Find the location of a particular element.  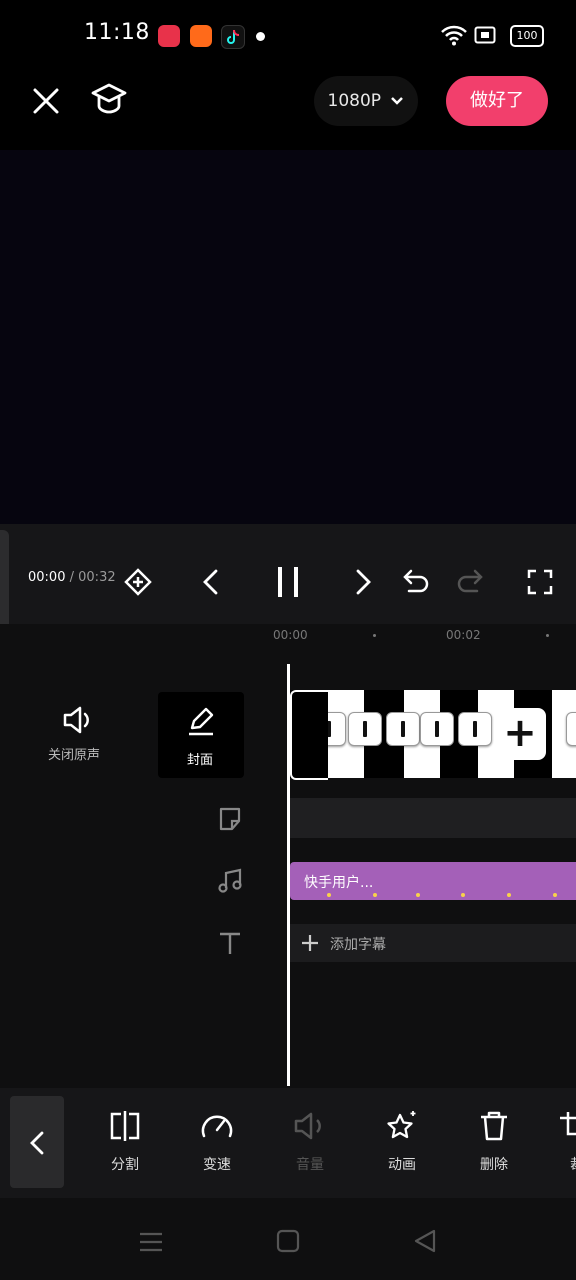

next-frame-icon is located at coordinates (363, 582).